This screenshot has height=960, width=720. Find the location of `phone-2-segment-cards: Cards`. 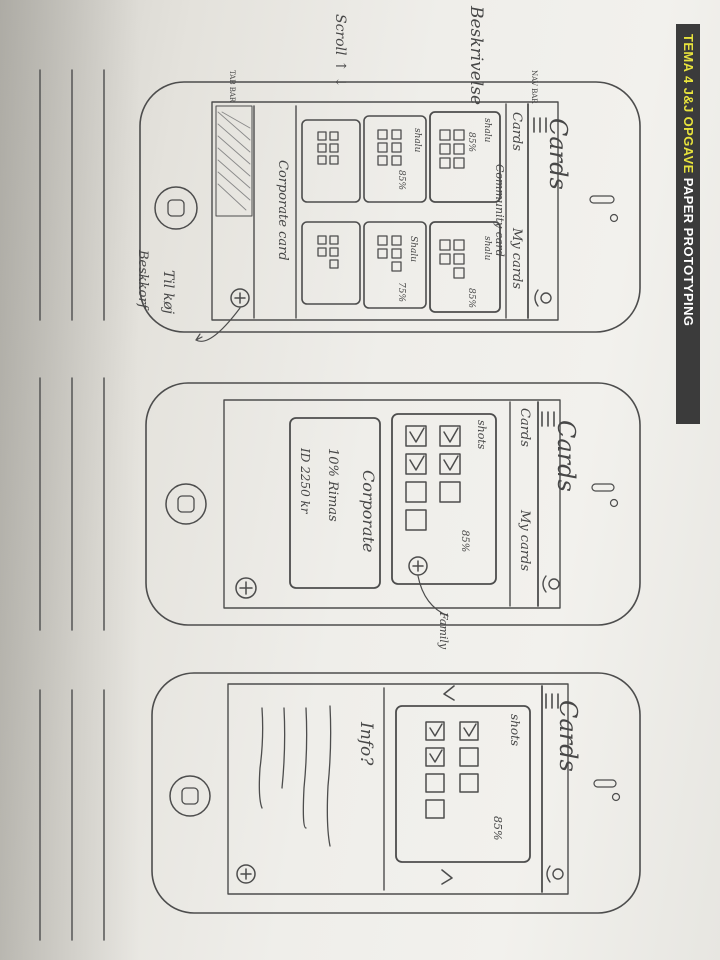

phone-2-segment-cards: Cards is located at coordinates (524, 427).